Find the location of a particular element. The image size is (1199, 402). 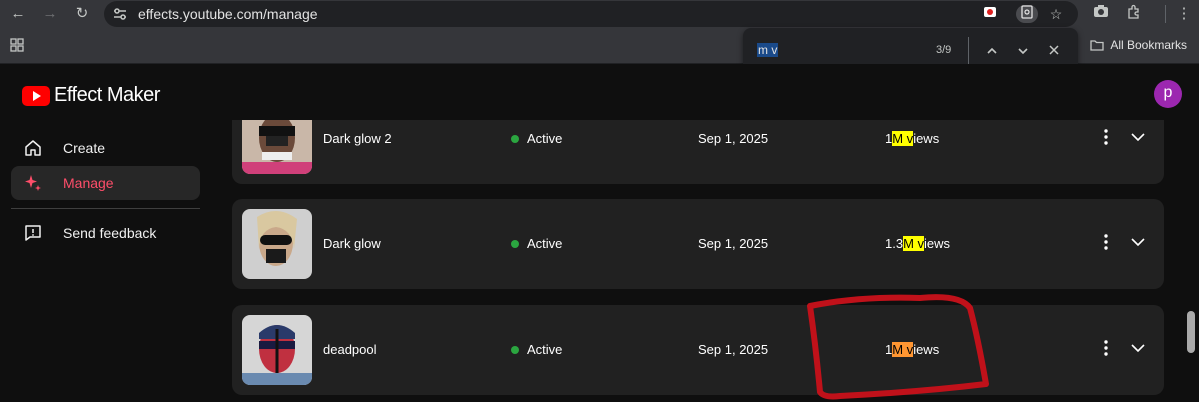

effect-views: 1M views is located at coordinates (912, 138).